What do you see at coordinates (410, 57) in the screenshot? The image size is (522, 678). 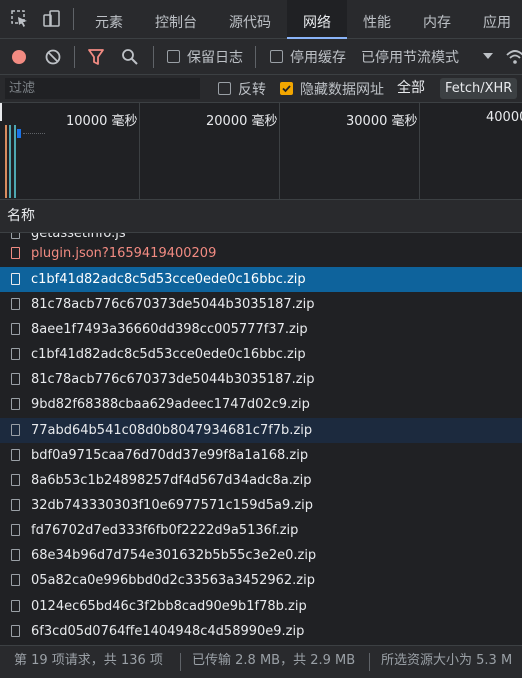 I see `throttling-select: 已停用节流模式` at bounding box center [410, 57].